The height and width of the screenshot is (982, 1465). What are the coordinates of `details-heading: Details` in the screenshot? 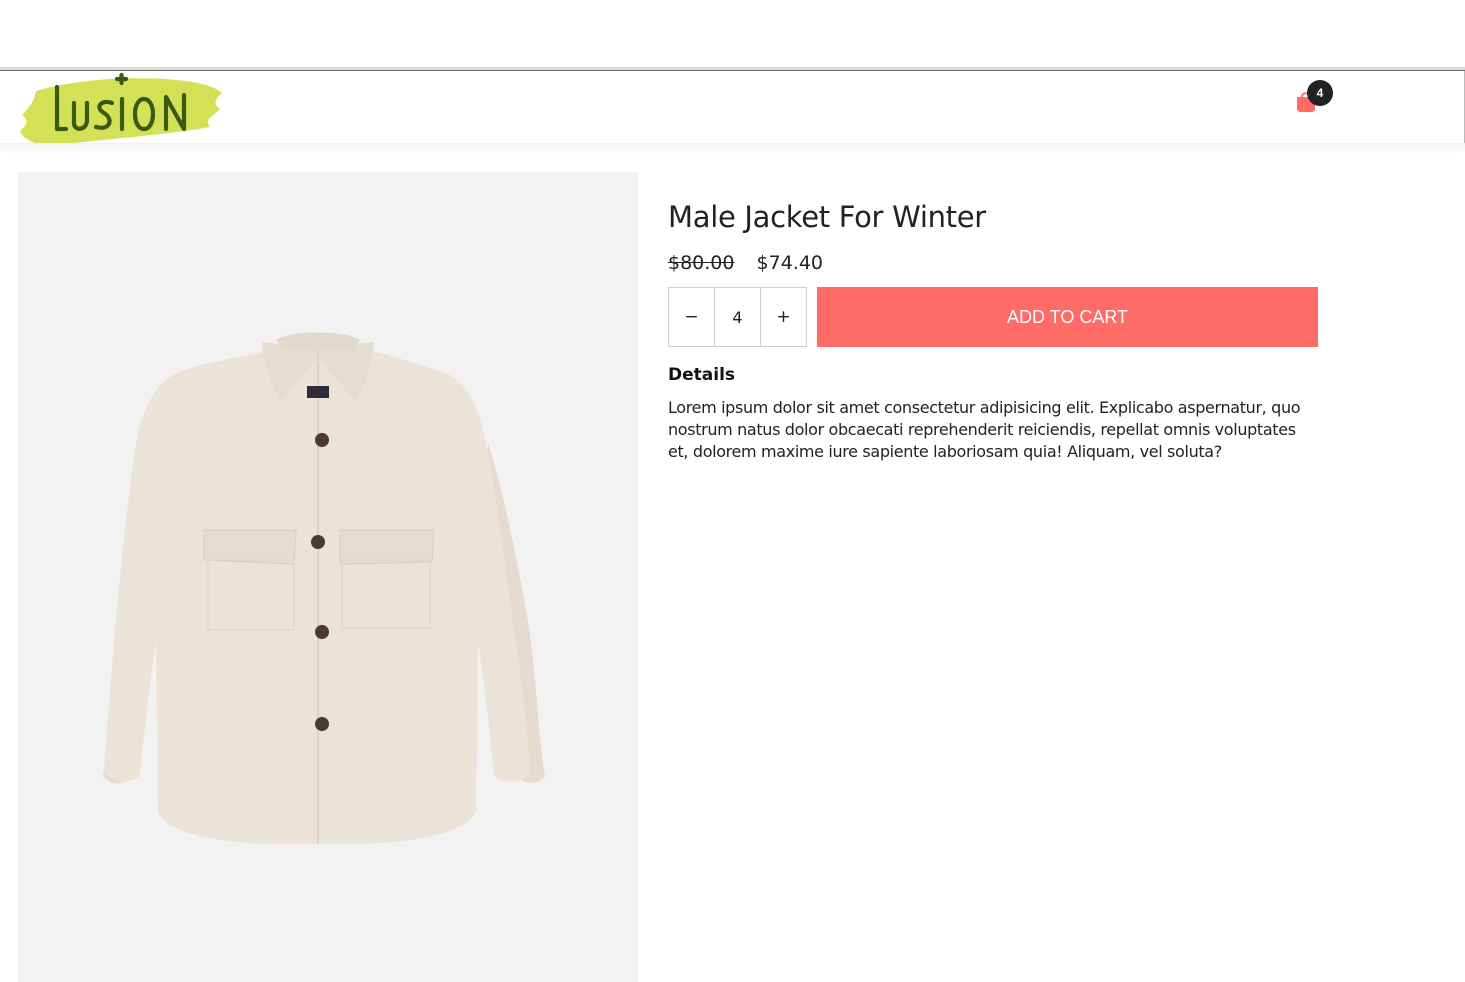 It's located at (702, 375).